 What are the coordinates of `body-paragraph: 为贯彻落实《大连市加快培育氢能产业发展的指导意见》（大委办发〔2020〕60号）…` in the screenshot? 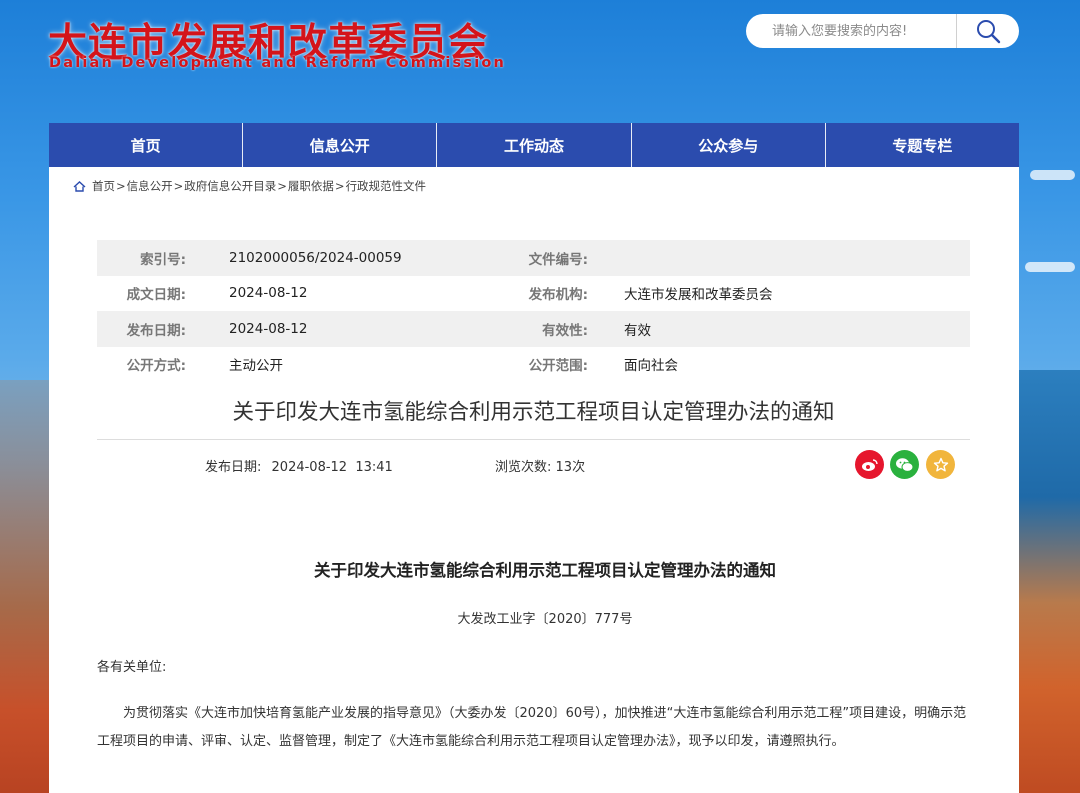 It's located at (532, 727).